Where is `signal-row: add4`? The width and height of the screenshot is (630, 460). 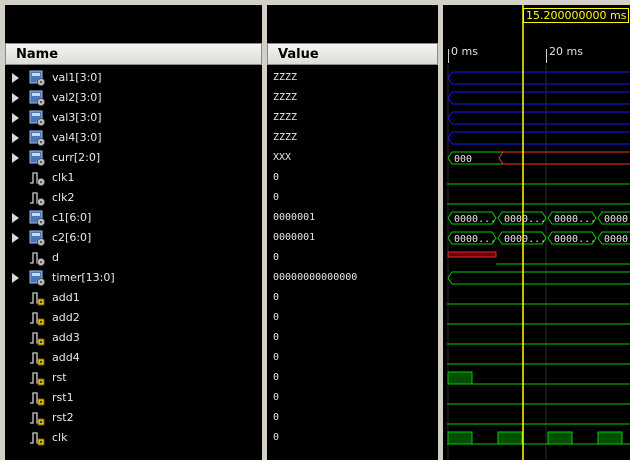
signal-row: add4 is located at coordinates (133, 358).